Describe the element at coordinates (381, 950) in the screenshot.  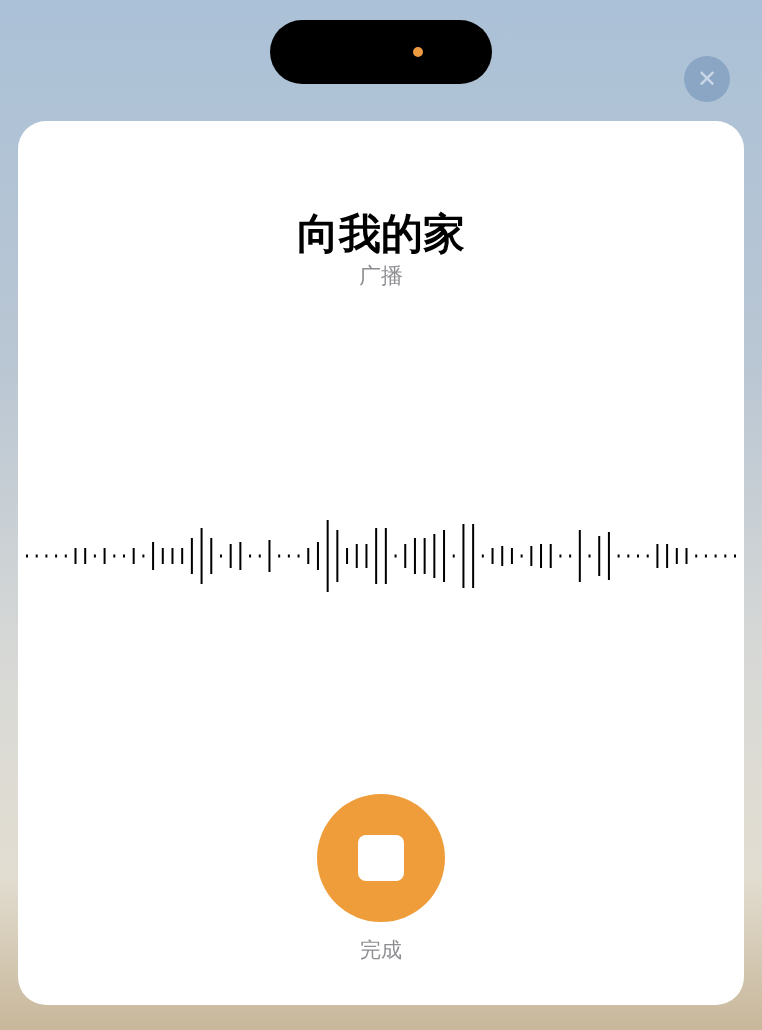
I see `stop-label: 完成` at that location.